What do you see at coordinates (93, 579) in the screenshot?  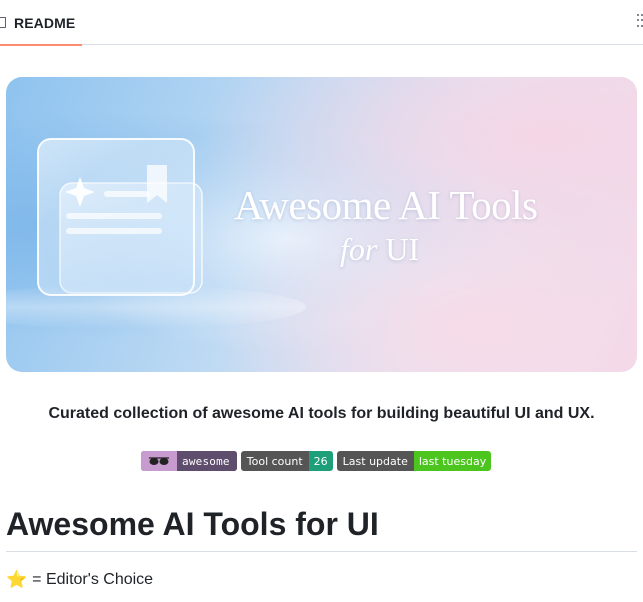 I see `legend-text: = Editor's Choice` at bounding box center [93, 579].